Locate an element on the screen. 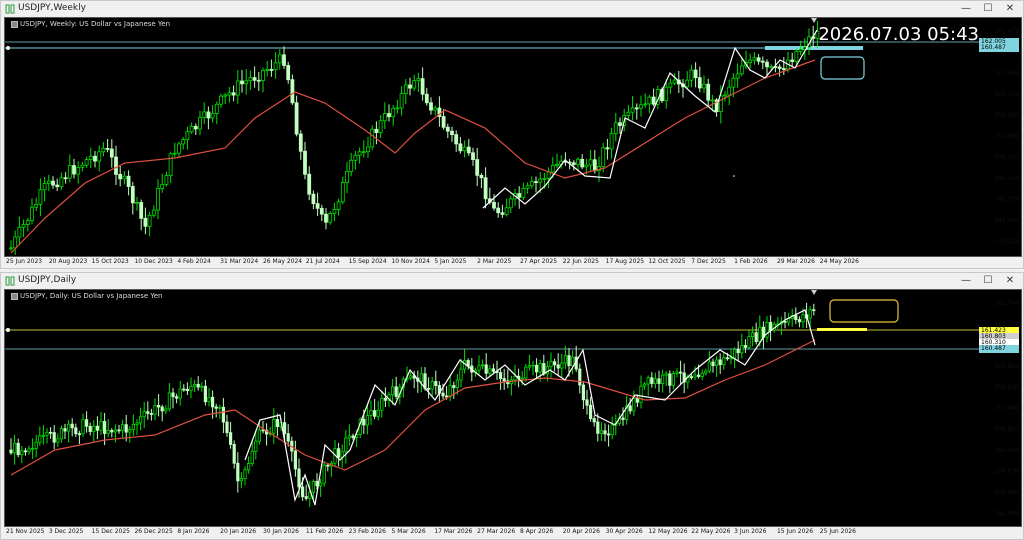  weekly-annotation-box is located at coordinates (842, 68).